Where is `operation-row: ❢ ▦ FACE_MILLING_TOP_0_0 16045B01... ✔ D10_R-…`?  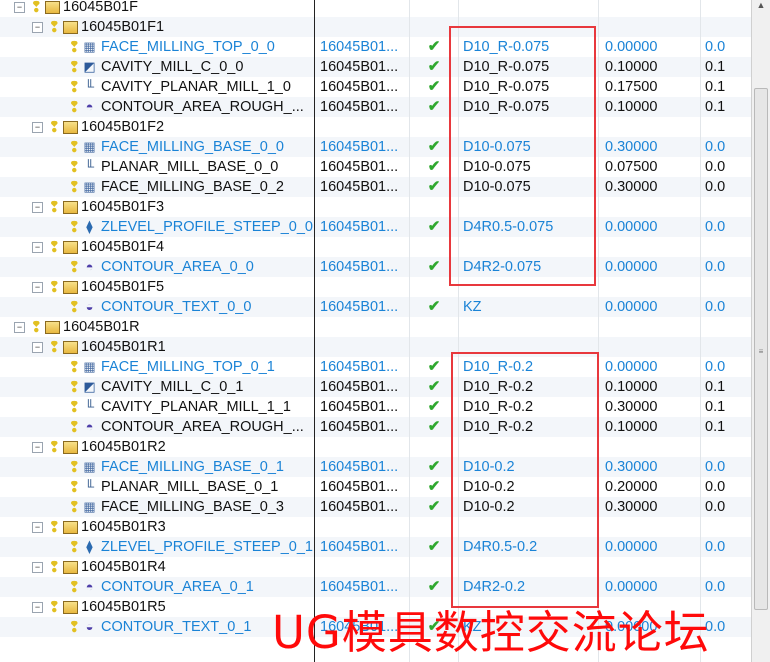 operation-row: ❢ ▦ FACE_MILLING_TOP_0_0 16045B01... ✔ D10_R-… is located at coordinates (376, 47).